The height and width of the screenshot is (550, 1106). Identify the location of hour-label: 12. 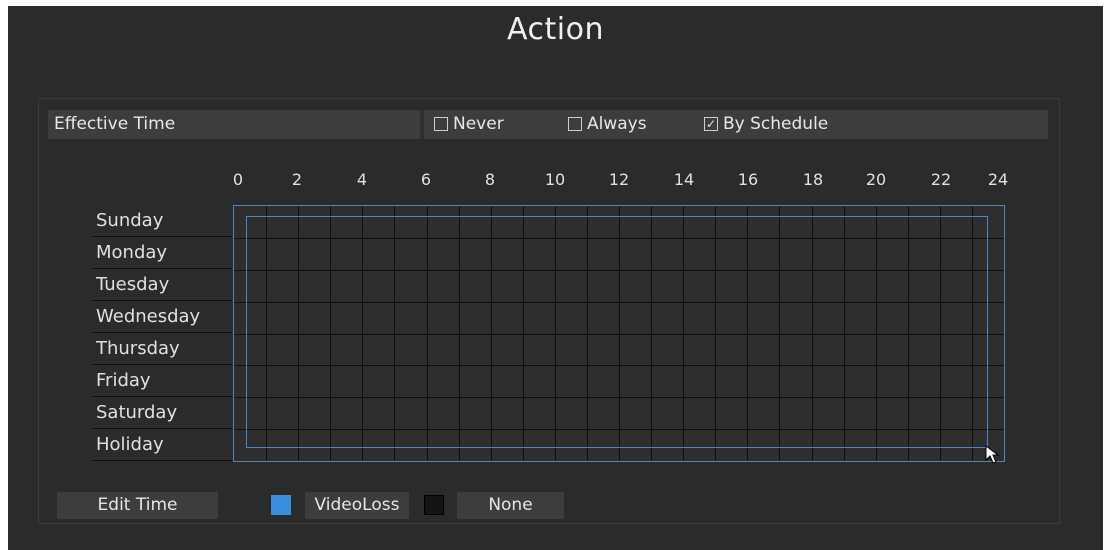
(619, 179).